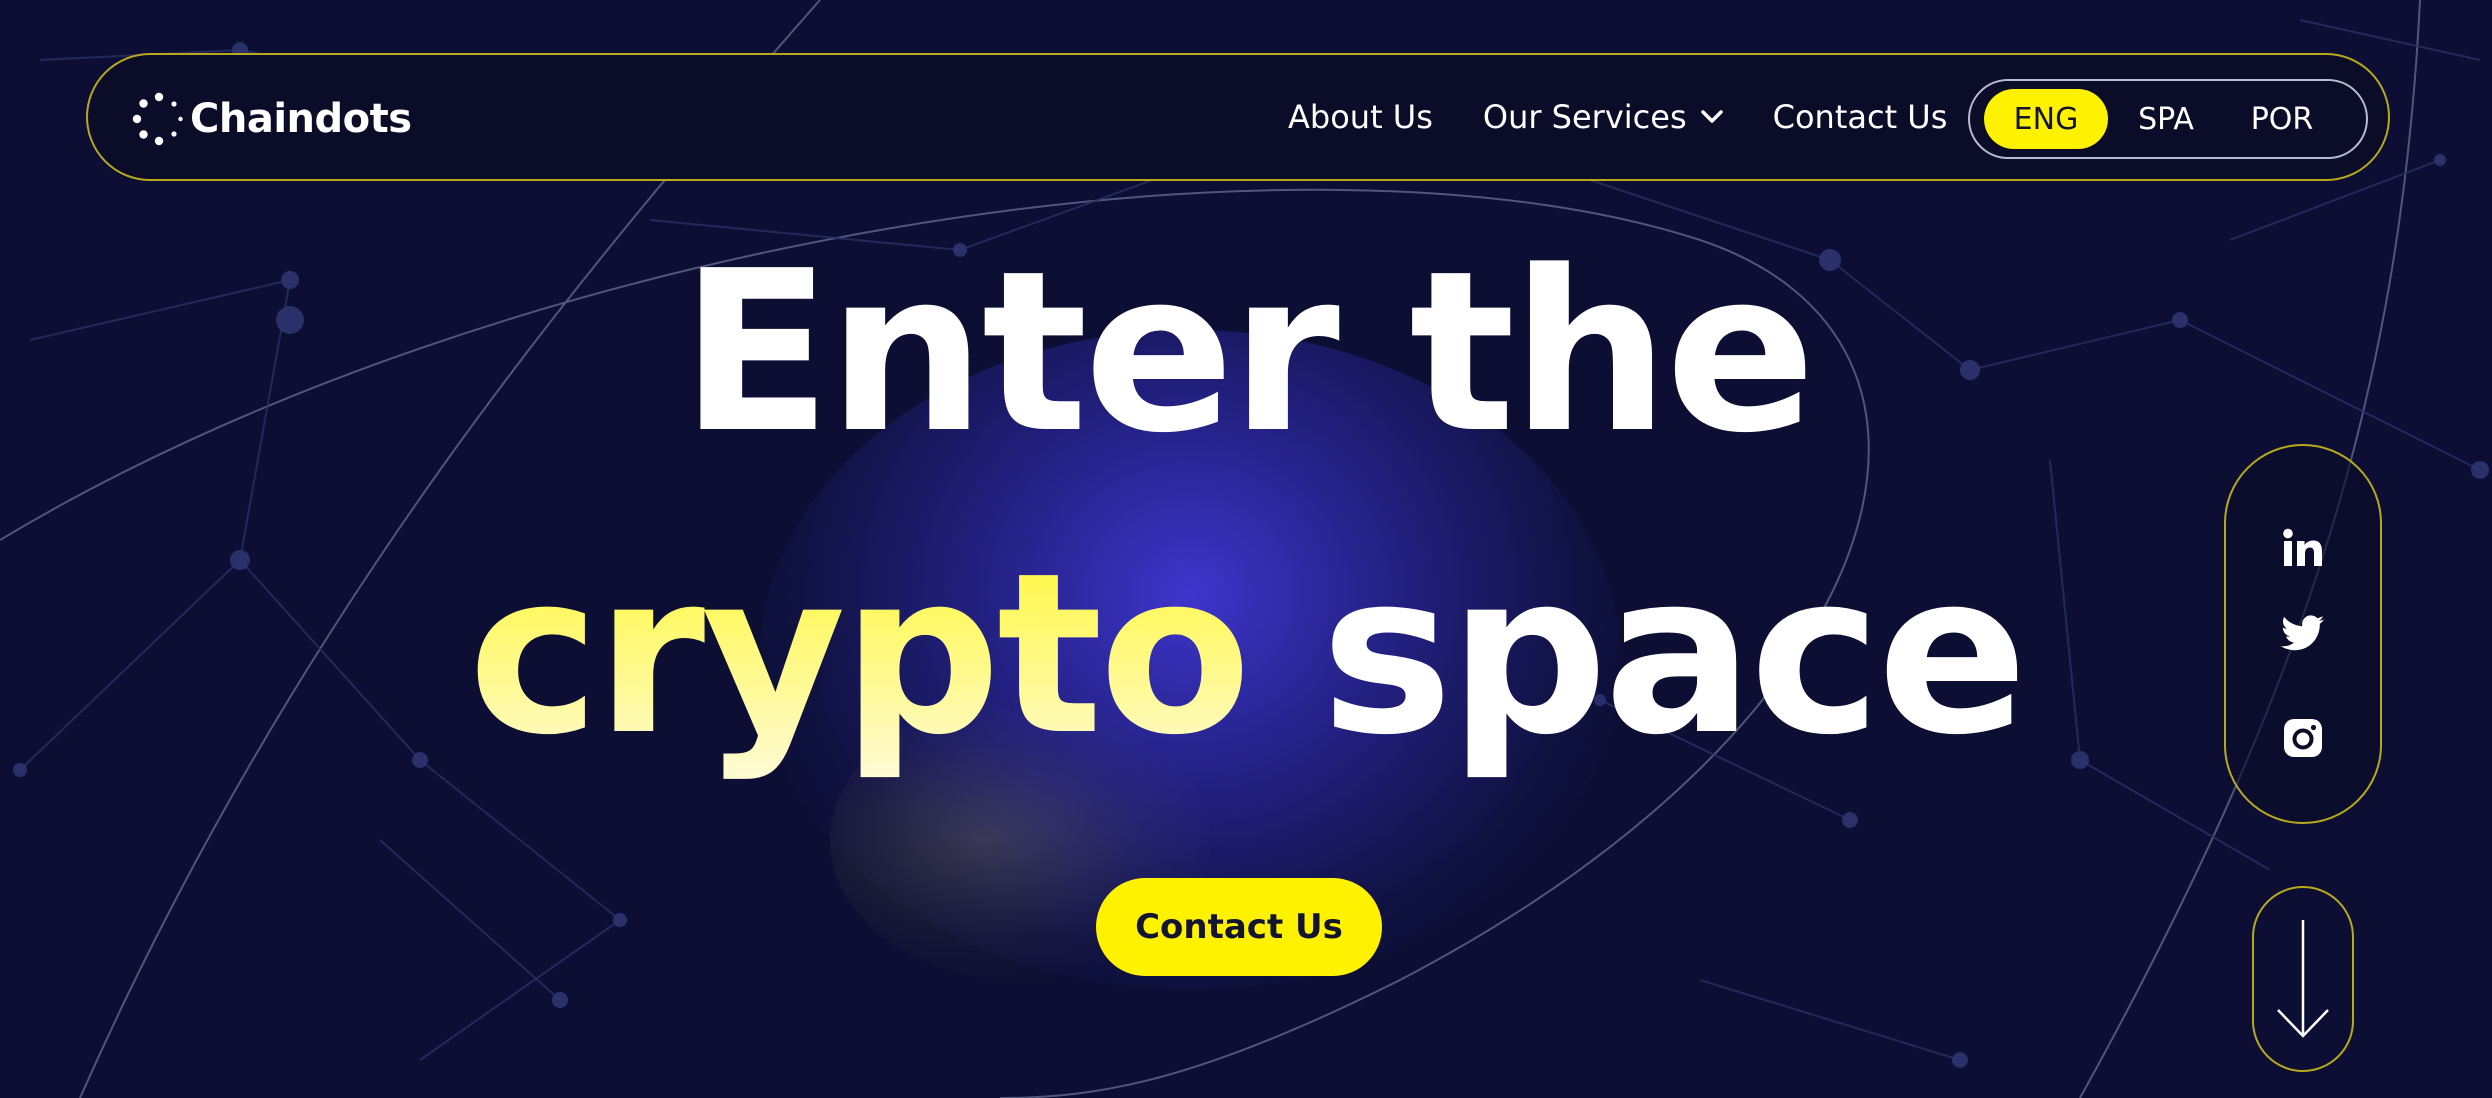 The height and width of the screenshot is (1098, 2492). What do you see at coordinates (1239, 927) in the screenshot?
I see `hero-contact-button: Contact Us` at bounding box center [1239, 927].